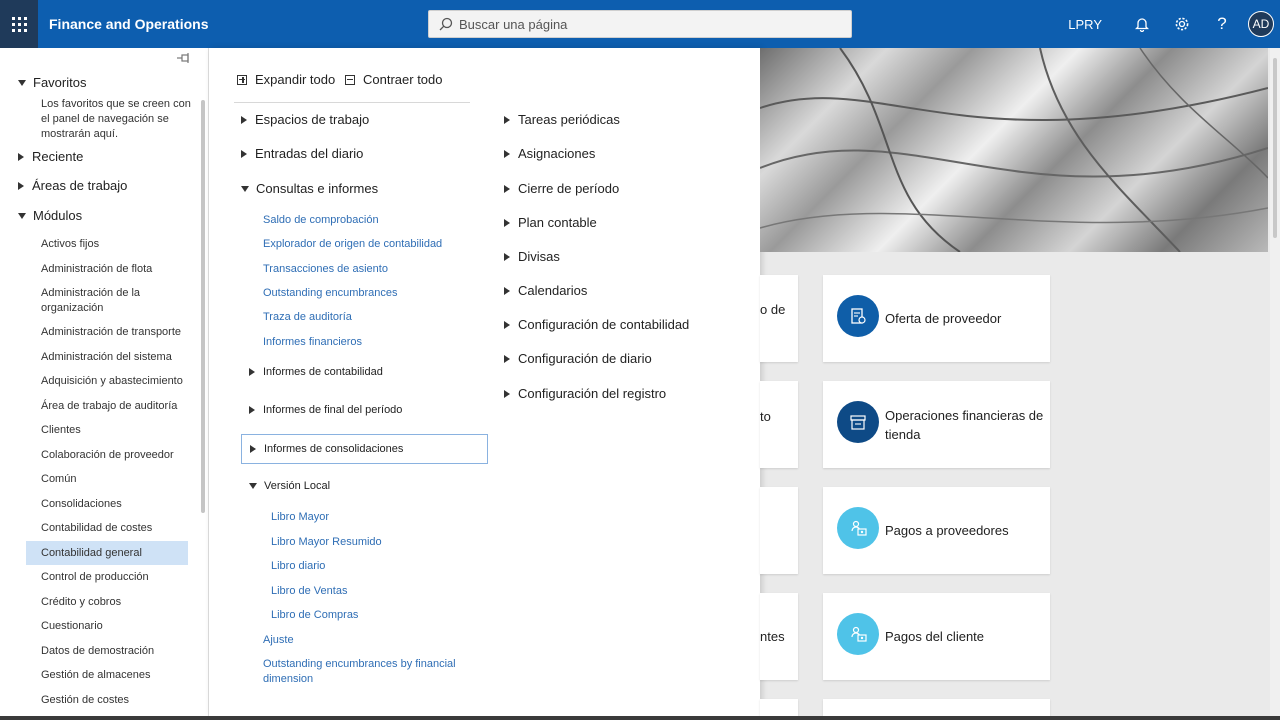 This screenshot has width=1280, height=720. What do you see at coordinates (309, 591) in the screenshot?
I see `menu-link: Libro de Ventas` at bounding box center [309, 591].